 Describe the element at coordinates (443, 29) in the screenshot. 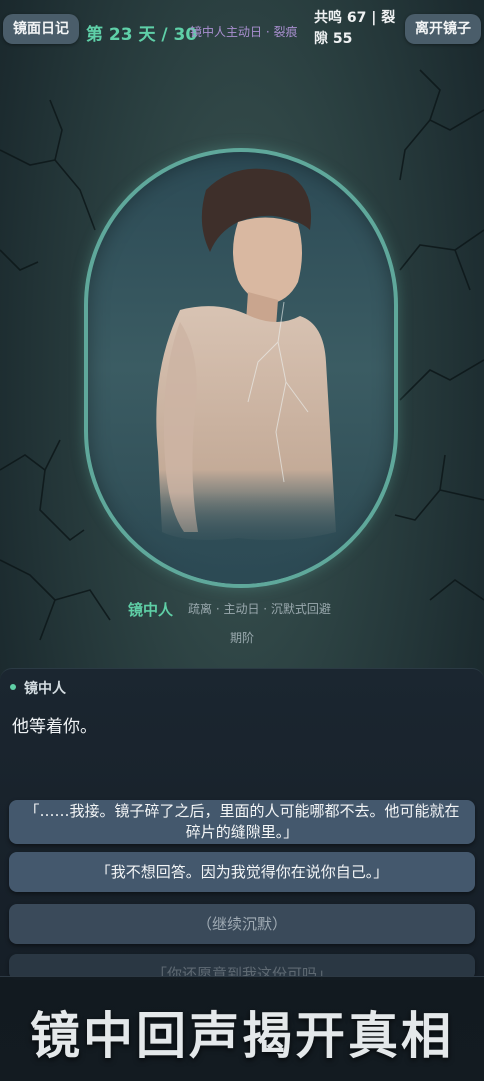

I see `leave-mirror-button: 离开镜子` at that location.